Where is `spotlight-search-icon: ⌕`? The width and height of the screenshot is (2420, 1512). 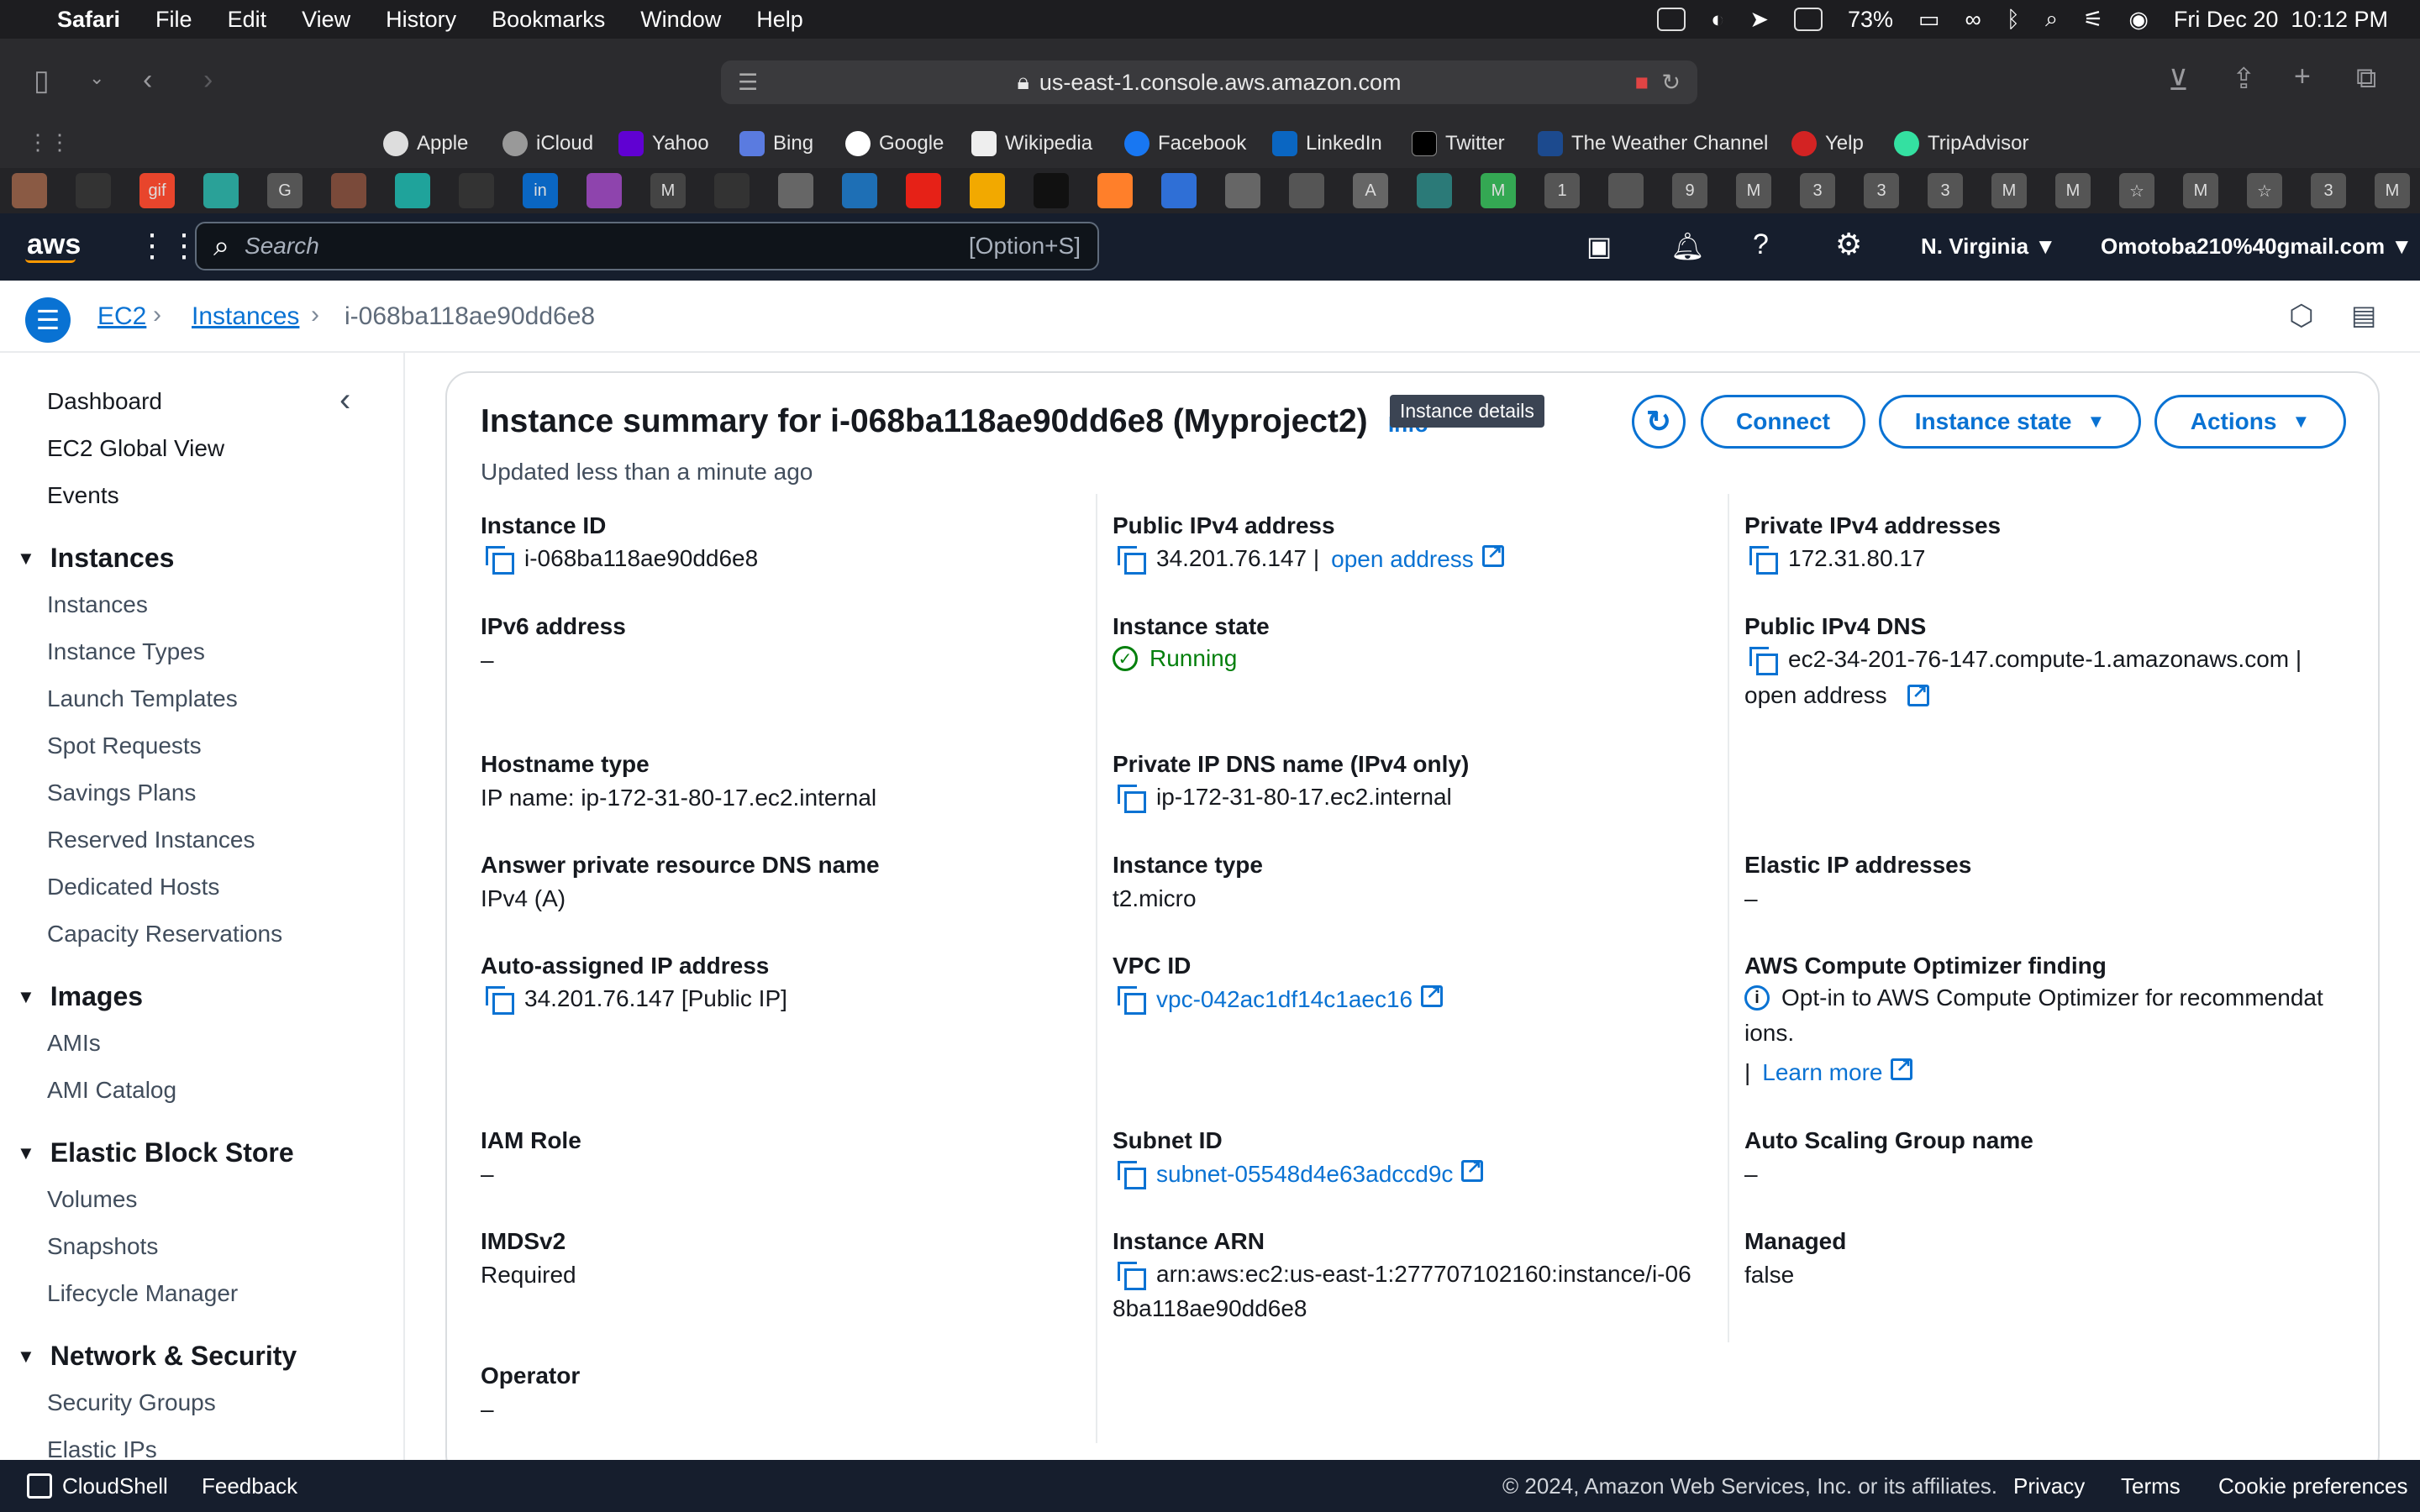
spotlight-search-icon: ⌕ is located at coordinates (2051, 19).